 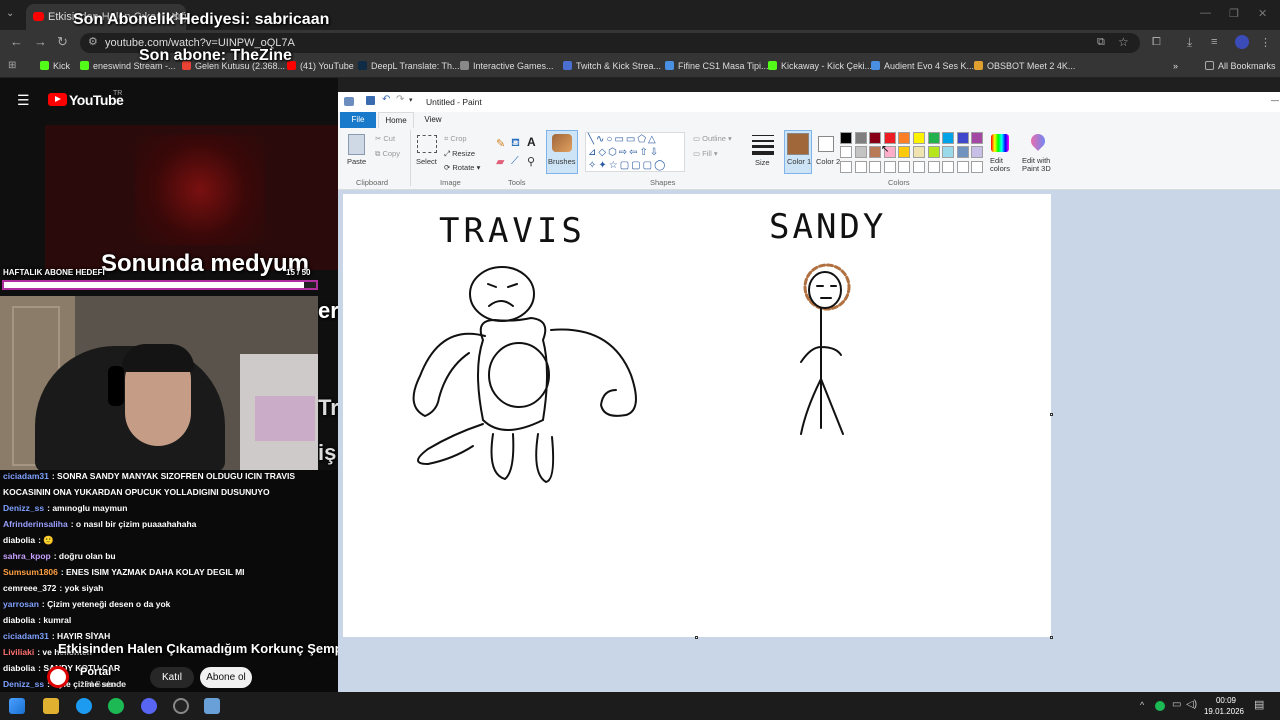 I want to click on maximize-icon: ❐, so click(x=1234, y=13).